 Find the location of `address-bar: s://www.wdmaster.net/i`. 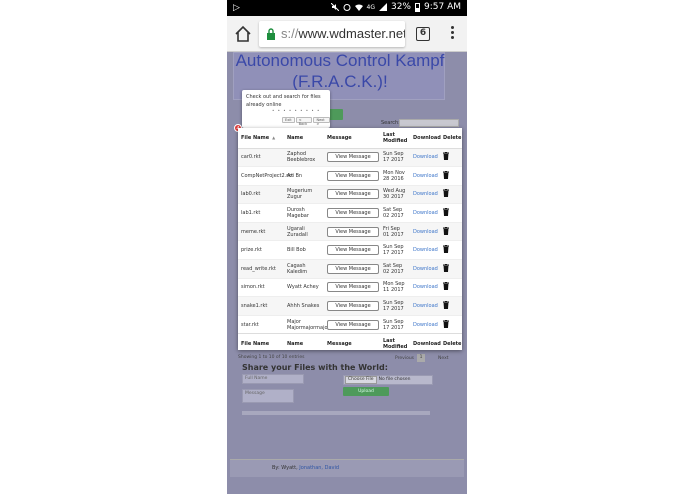

address-bar: s://www.wdmaster.net/i is located at coordinates (332, 34).